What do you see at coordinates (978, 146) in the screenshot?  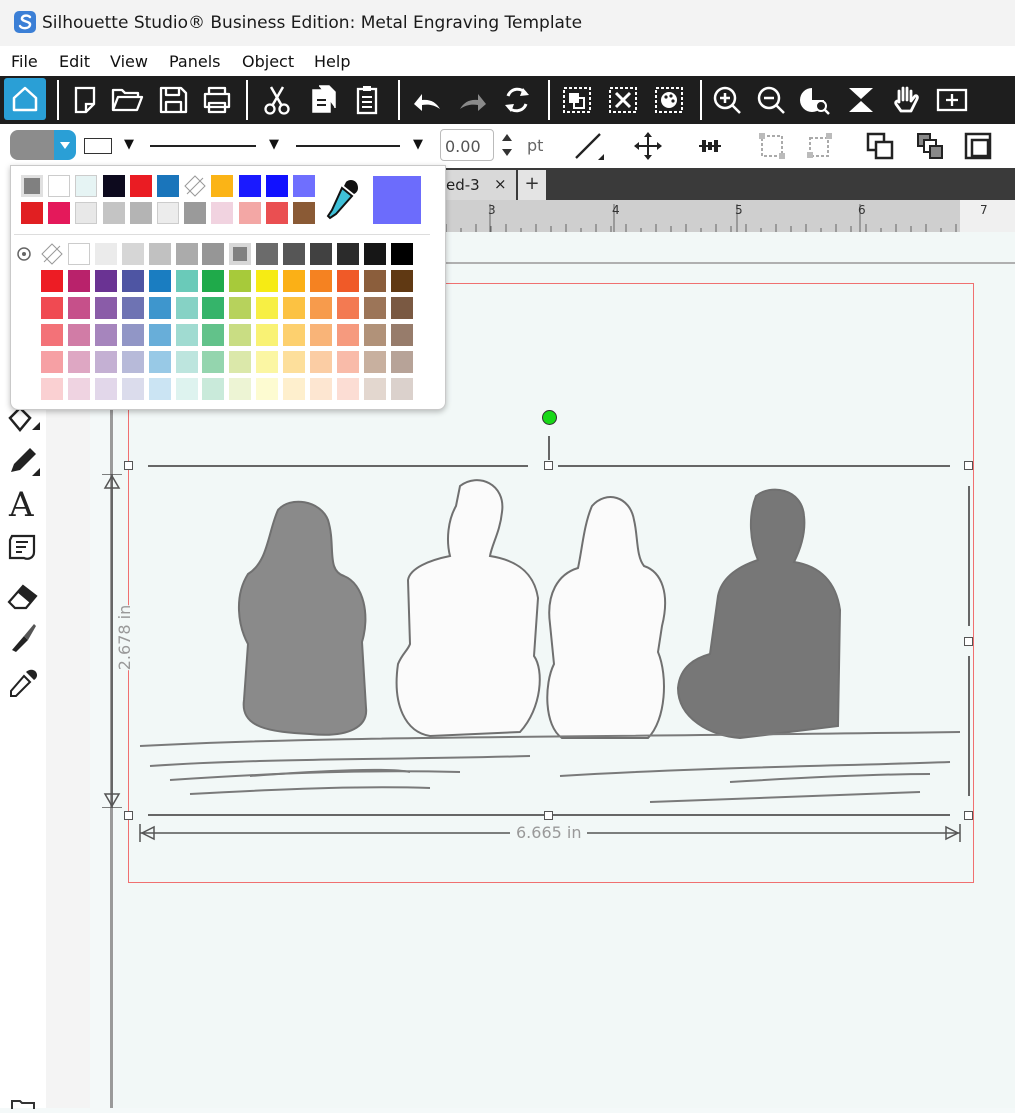 I see `send-to-back-icon` at bounding box center [978, 146].